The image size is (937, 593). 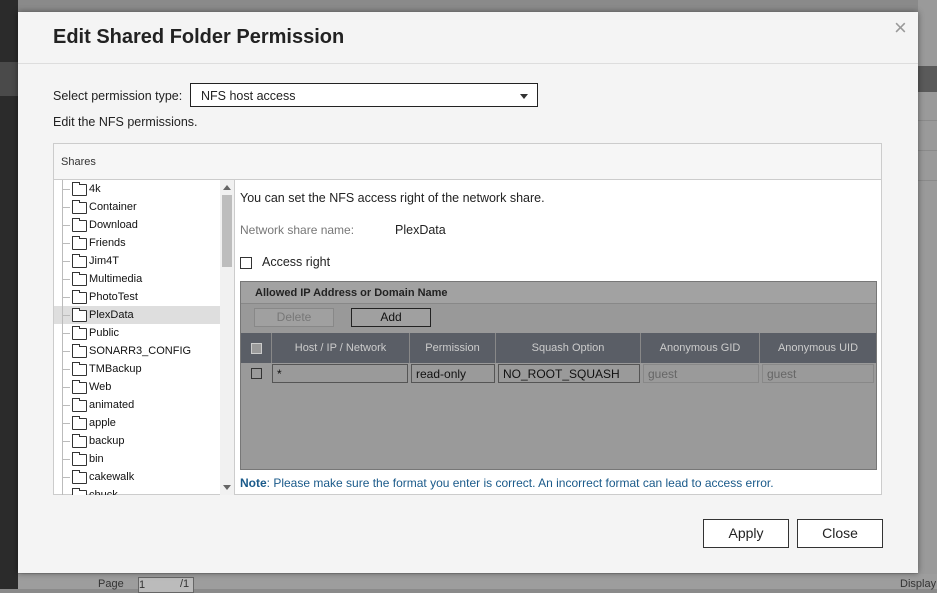 I want to click on folder-item: animated, so click(x=144, y=405).